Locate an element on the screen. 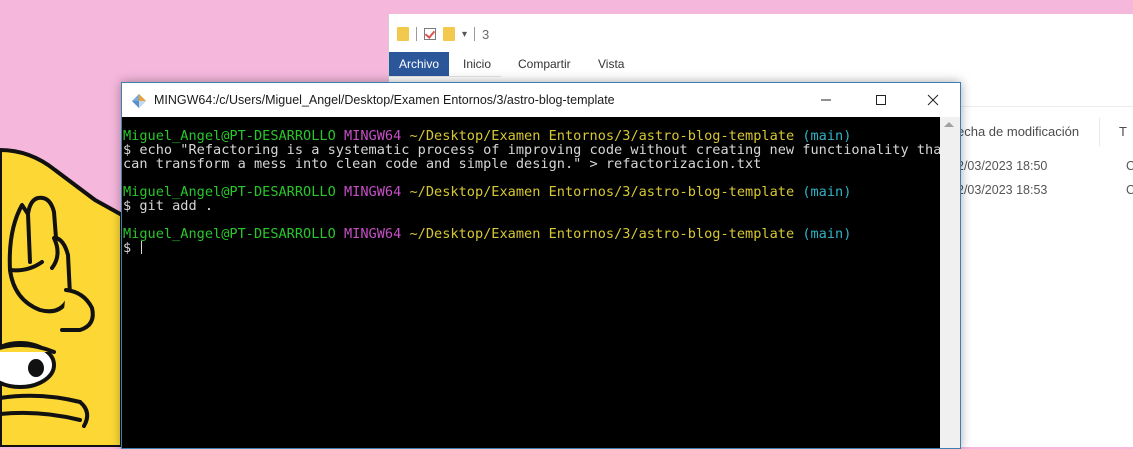  ribbon-tabs: Archivo Inicio Compartir Vista is located at coordinates (761, 64).